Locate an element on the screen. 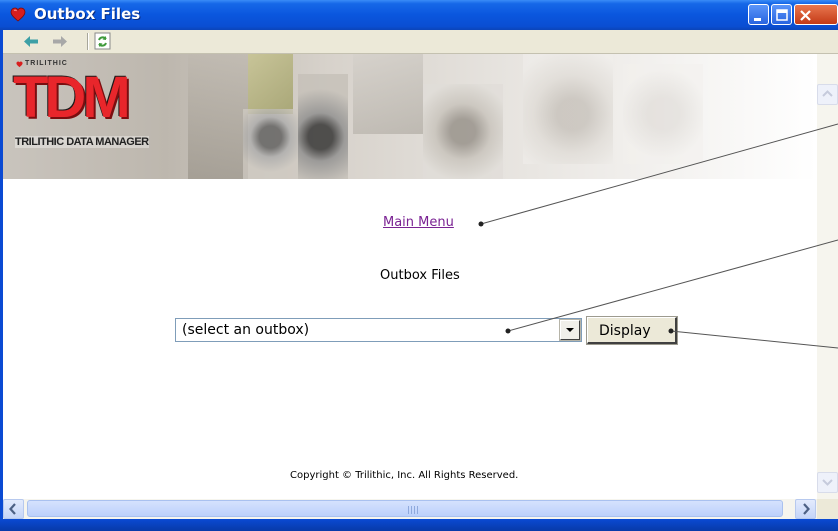  toolbar is located at coordinates (420, 42).